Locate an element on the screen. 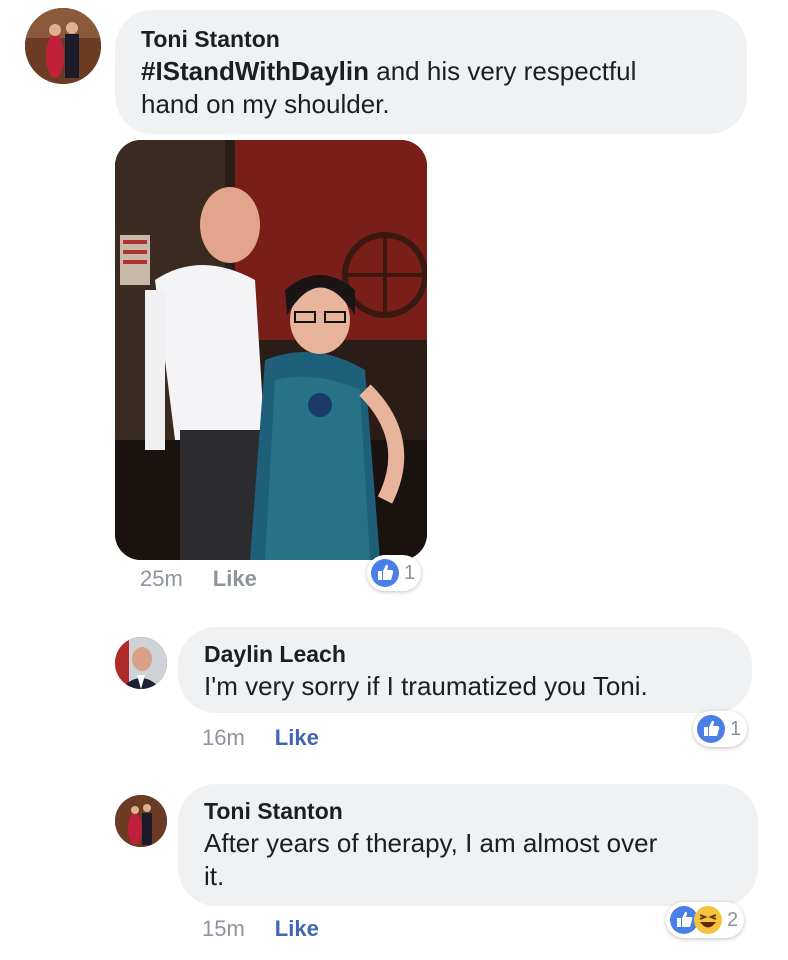 The image size is (788, 960). comment-meta: 16m Like is located at coordinates (260, 738).